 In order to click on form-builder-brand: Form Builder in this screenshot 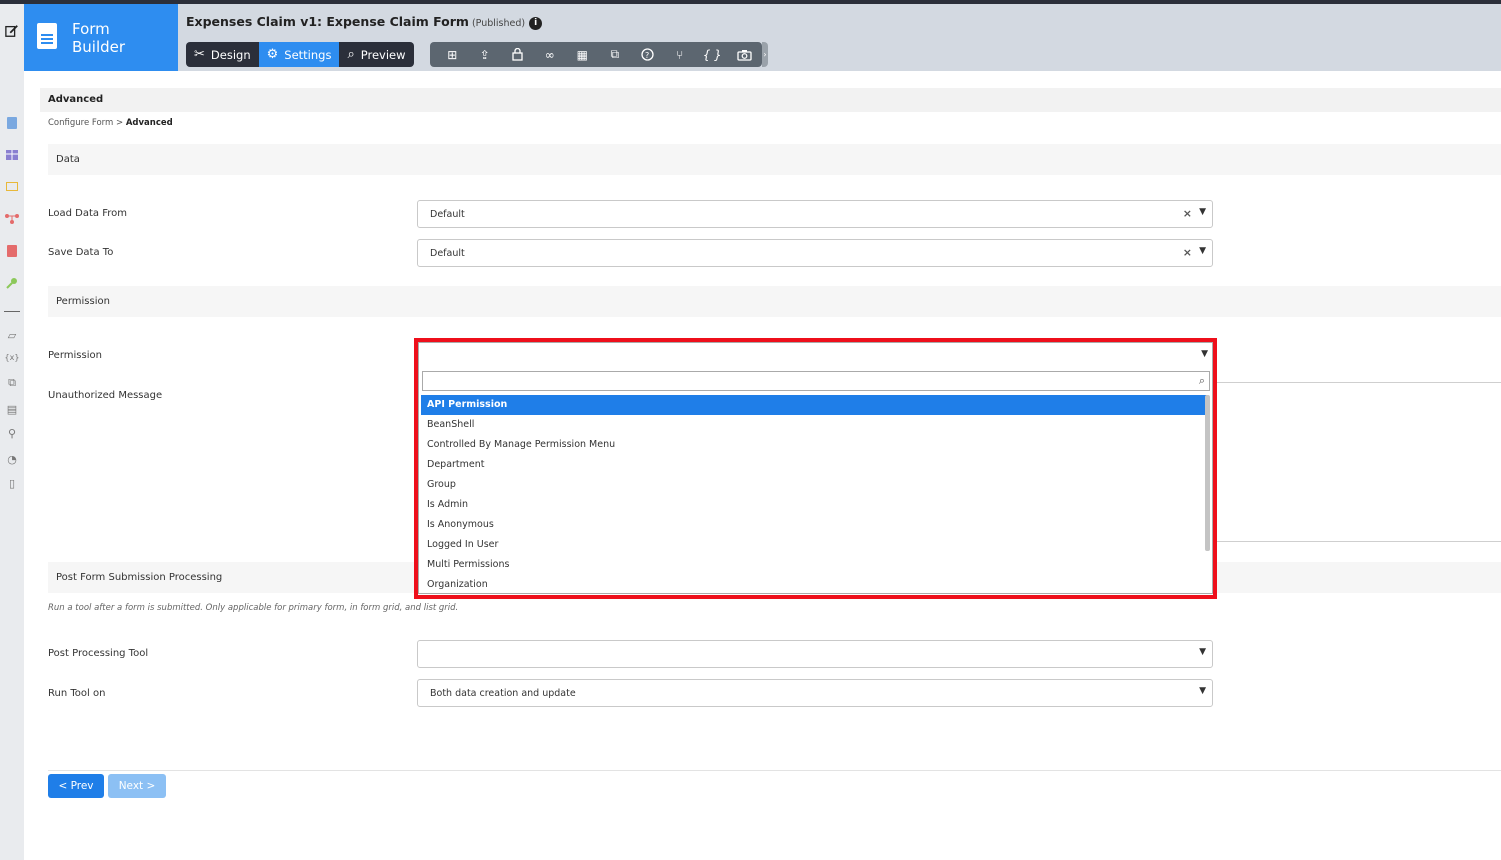, I will do `click(101, 37)`.